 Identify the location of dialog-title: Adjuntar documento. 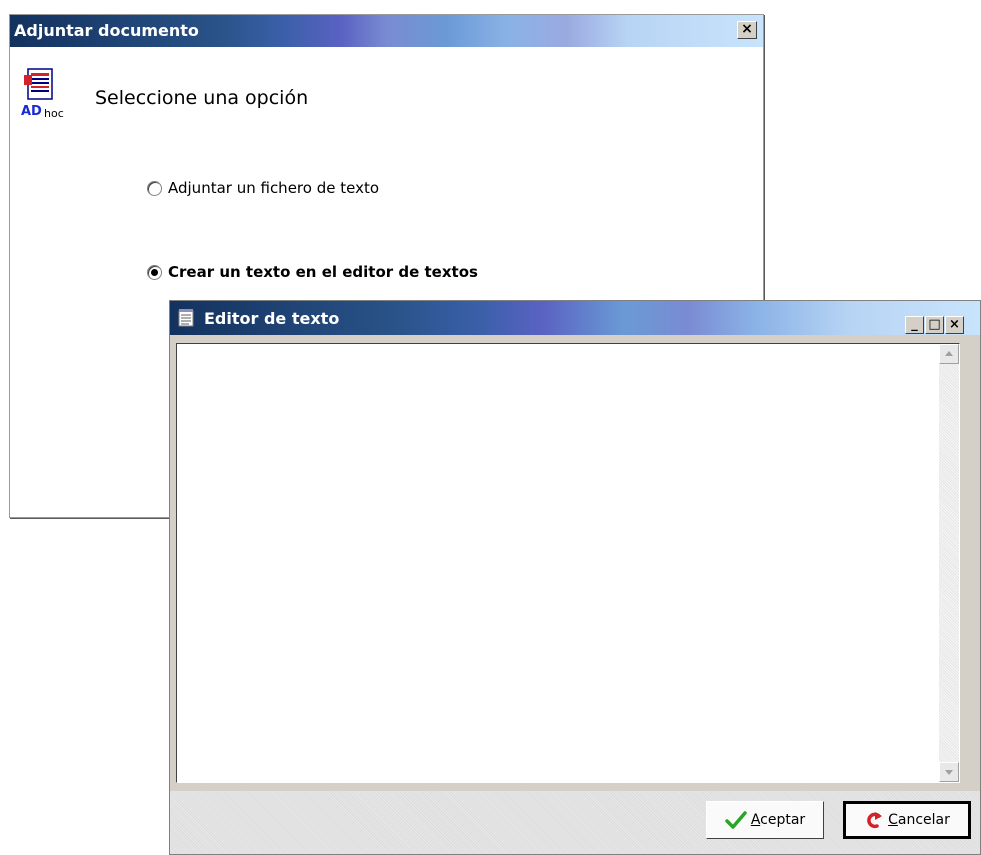
(106, 30).